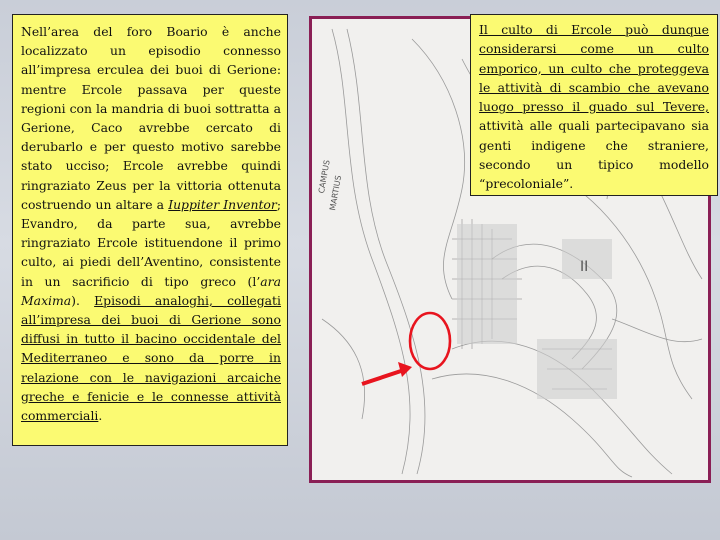 This screenshot has height=540, width=720. I want to click on iuppiter-inventor-term: Iuppiter Inventor, so click(222, 204).